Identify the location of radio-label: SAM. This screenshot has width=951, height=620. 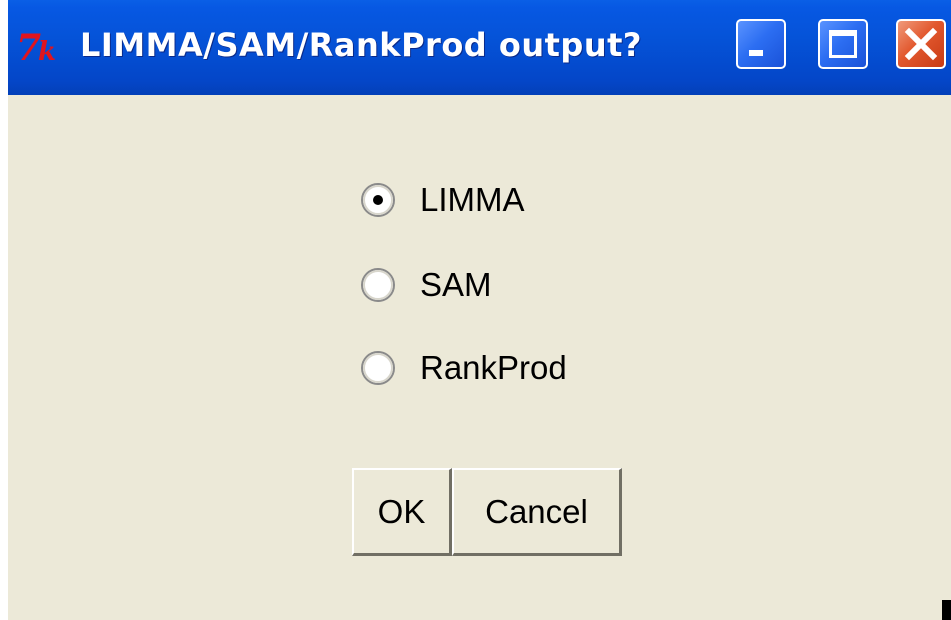
(456, 284).